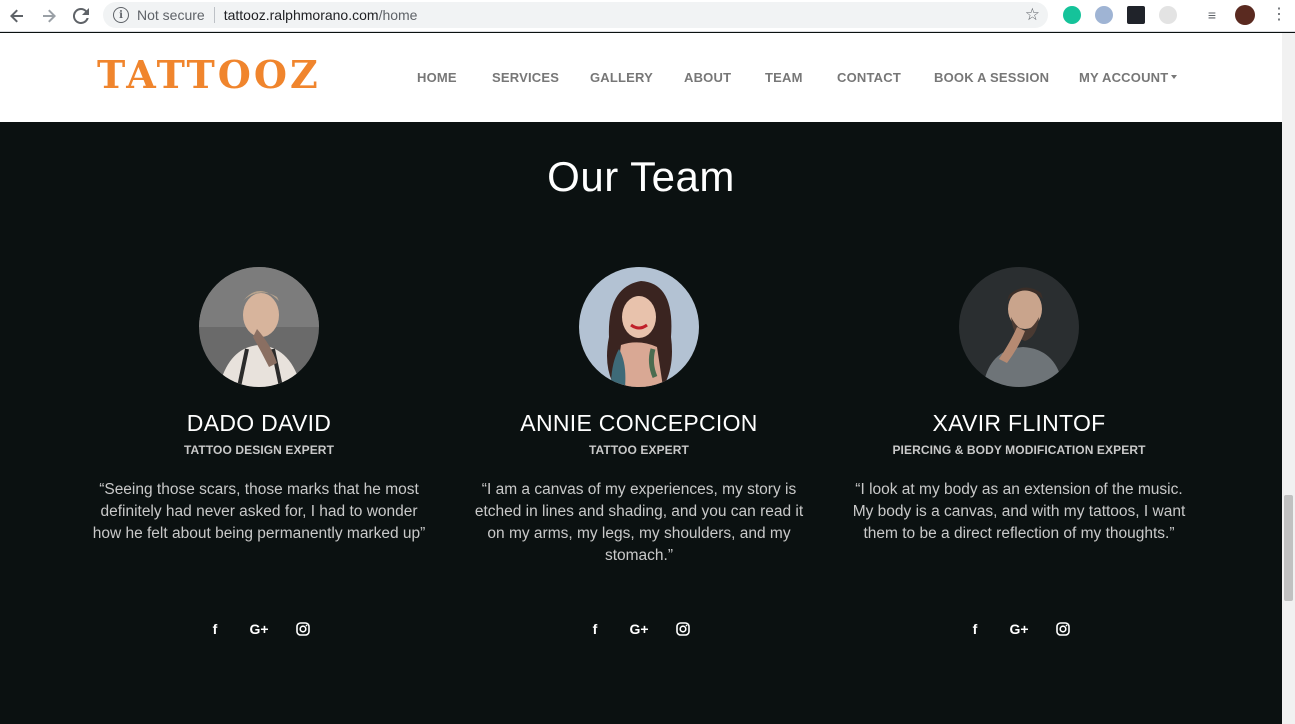 The height and width of the screenshot is (724, 1295). I want to click on nav-team: TEAM, so click(784, 77).